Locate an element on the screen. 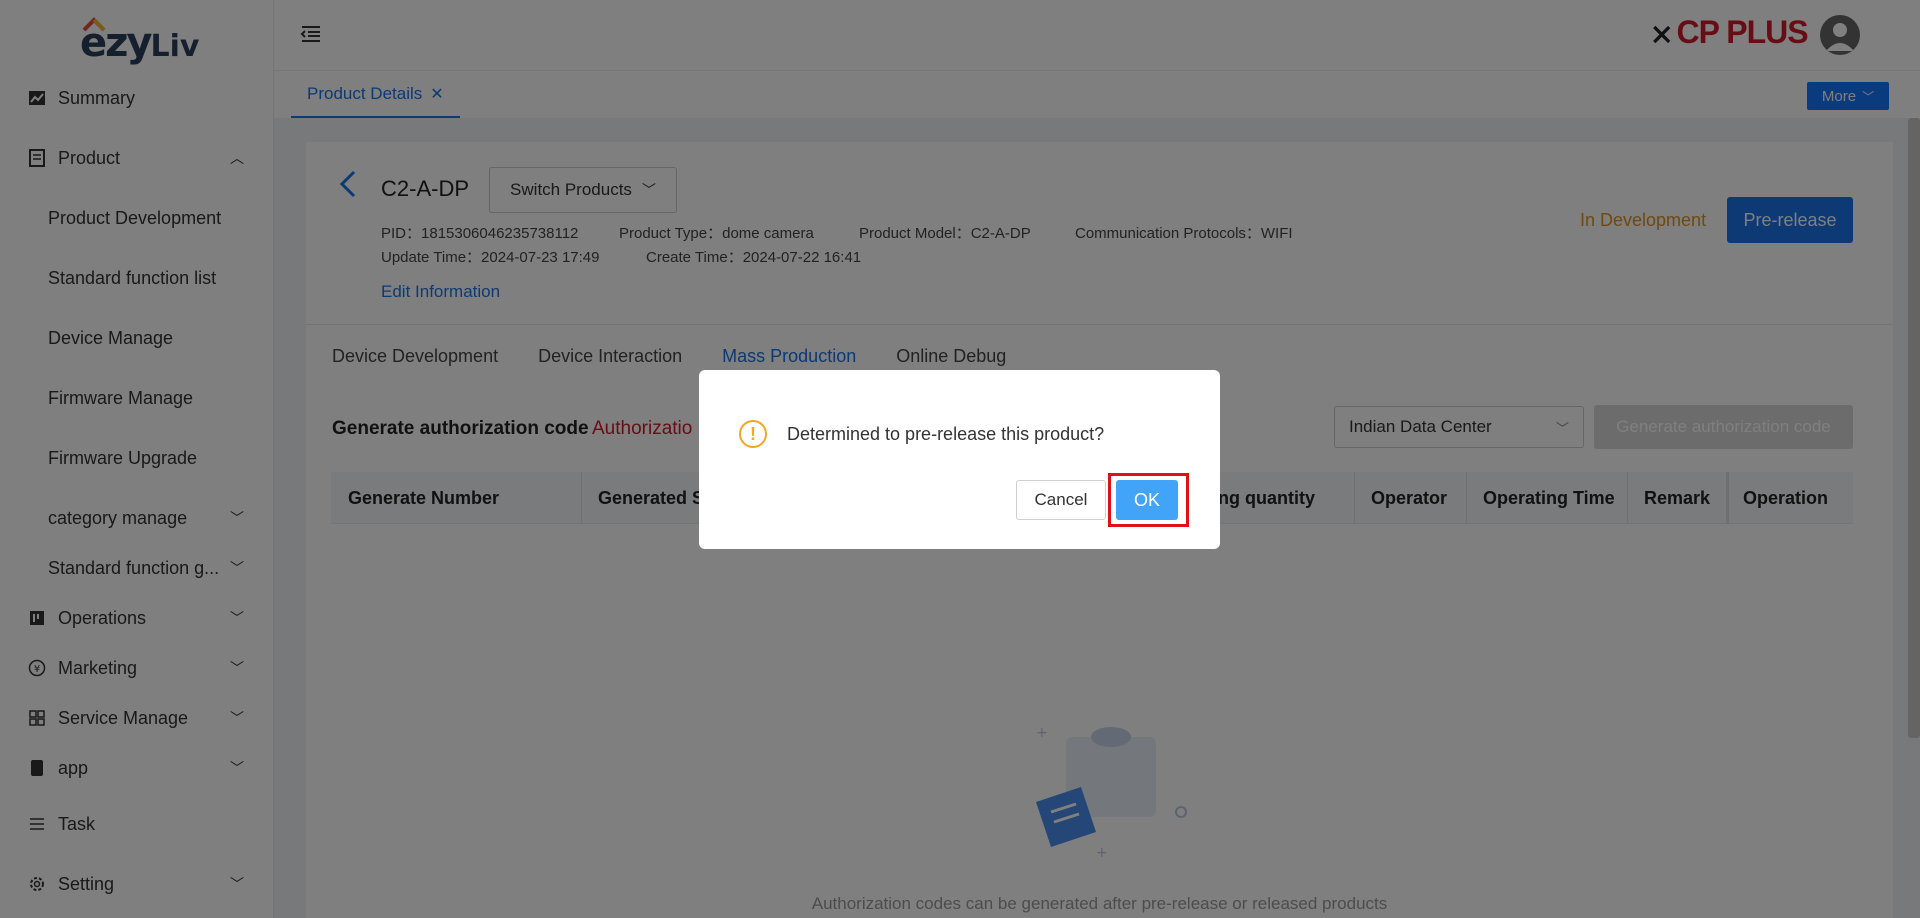 The width and height of the screenshot is (1920, 918). dialog-message: Determined to pre-release this product? is located at coordinates (946, 434).